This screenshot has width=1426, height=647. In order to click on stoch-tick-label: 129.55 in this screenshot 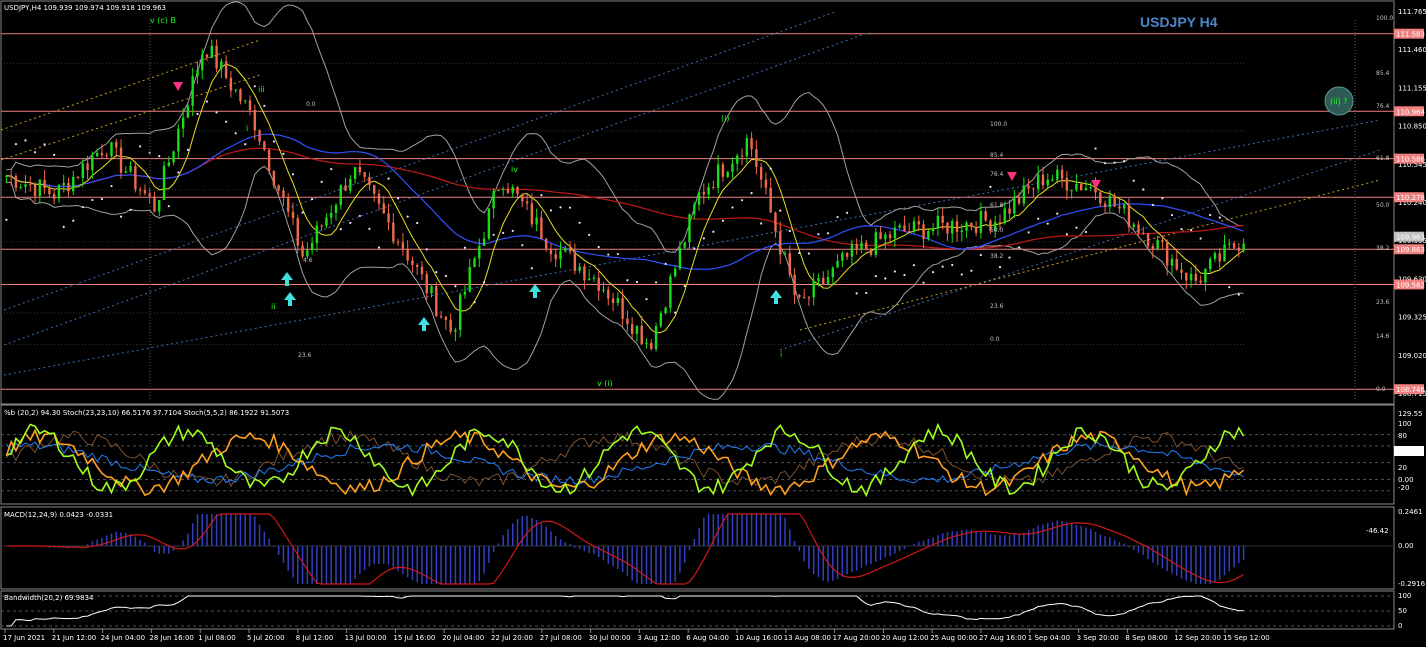, I will do `click(1410, 414)`.